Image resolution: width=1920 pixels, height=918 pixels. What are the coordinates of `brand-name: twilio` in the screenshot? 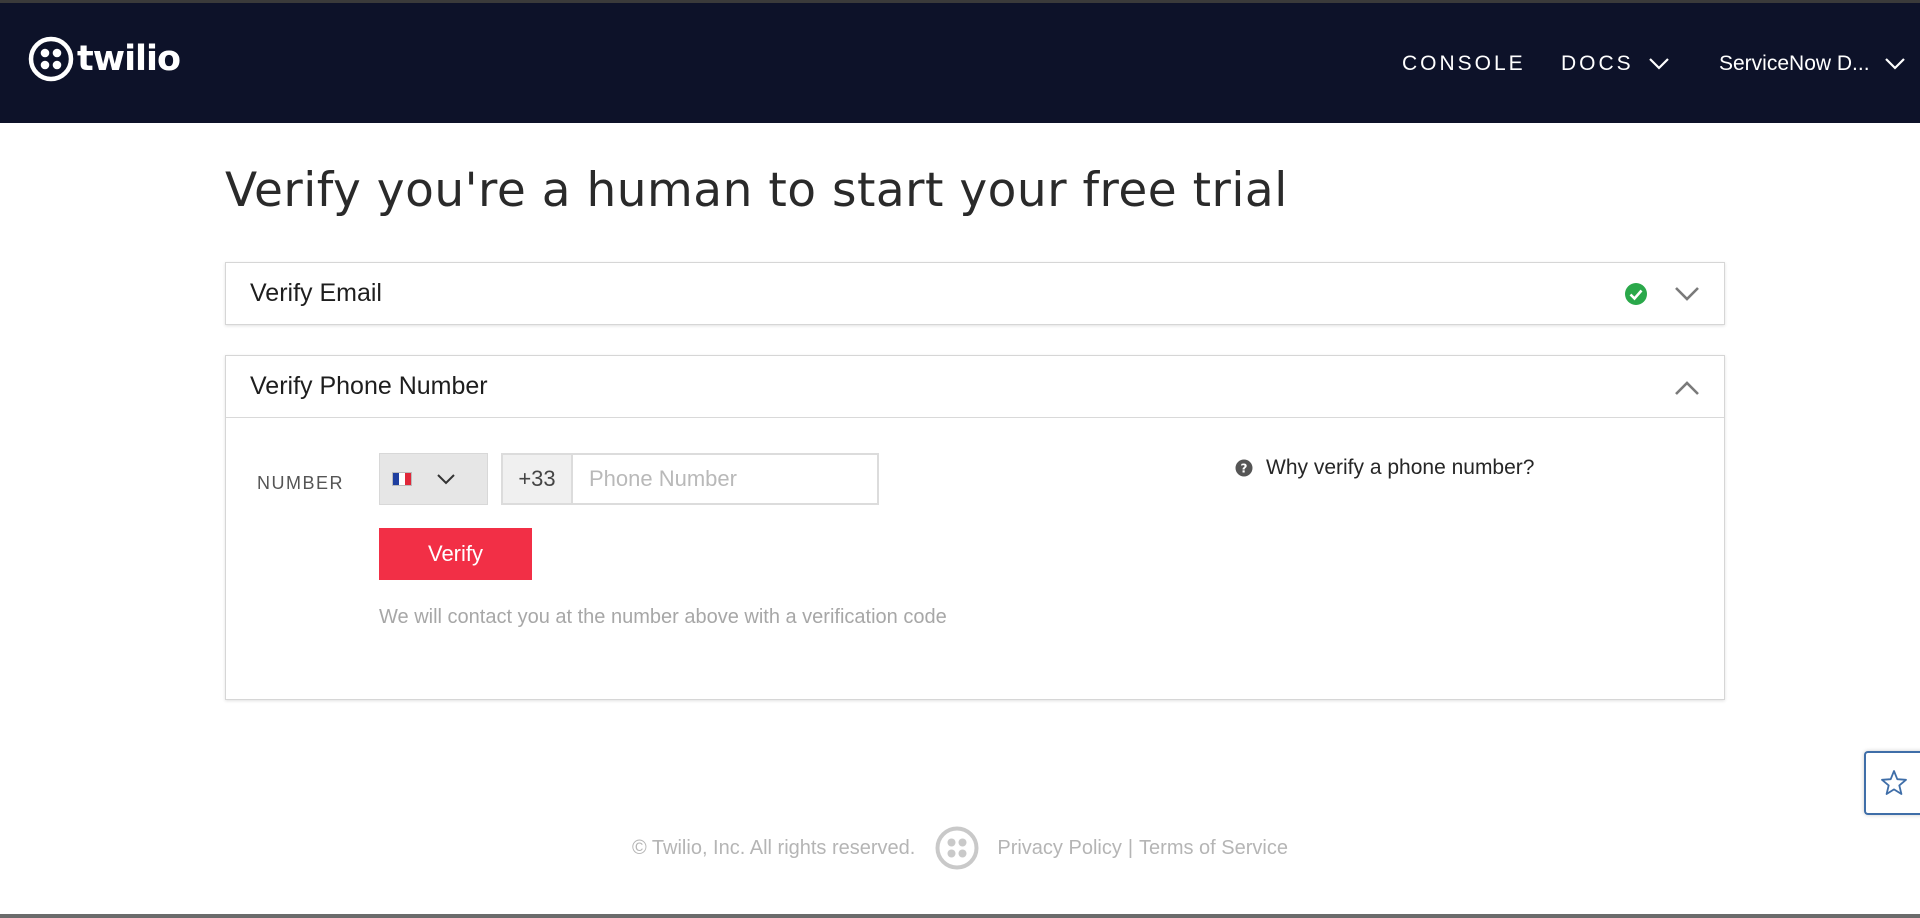 It's located at (129, 58).